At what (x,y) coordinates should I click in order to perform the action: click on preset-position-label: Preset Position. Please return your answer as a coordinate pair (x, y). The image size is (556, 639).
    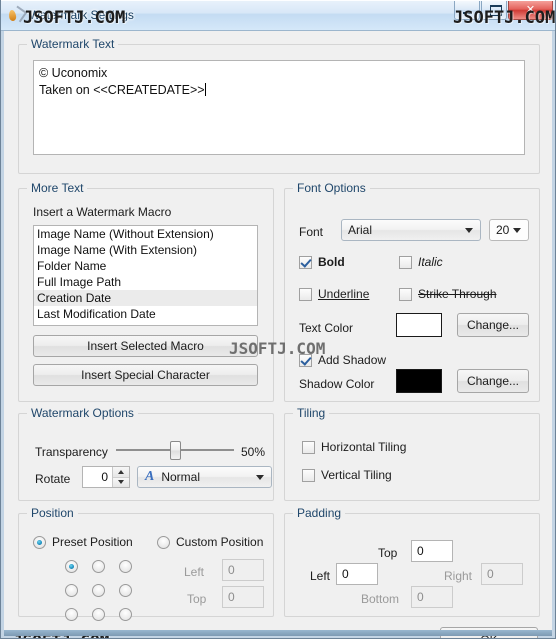
    Looking at the image, I should click on (92, 542).